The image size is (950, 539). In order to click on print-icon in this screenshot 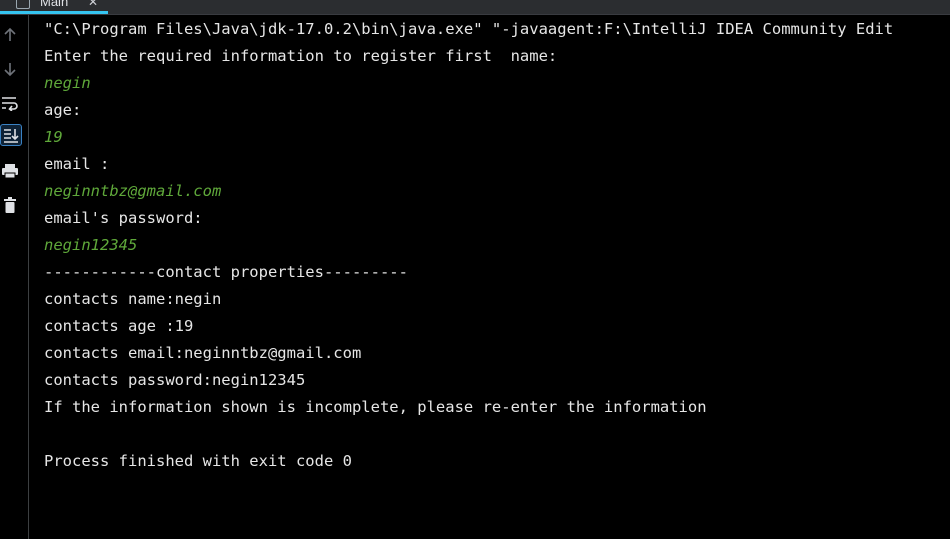, I will do `click(10, 171)`.